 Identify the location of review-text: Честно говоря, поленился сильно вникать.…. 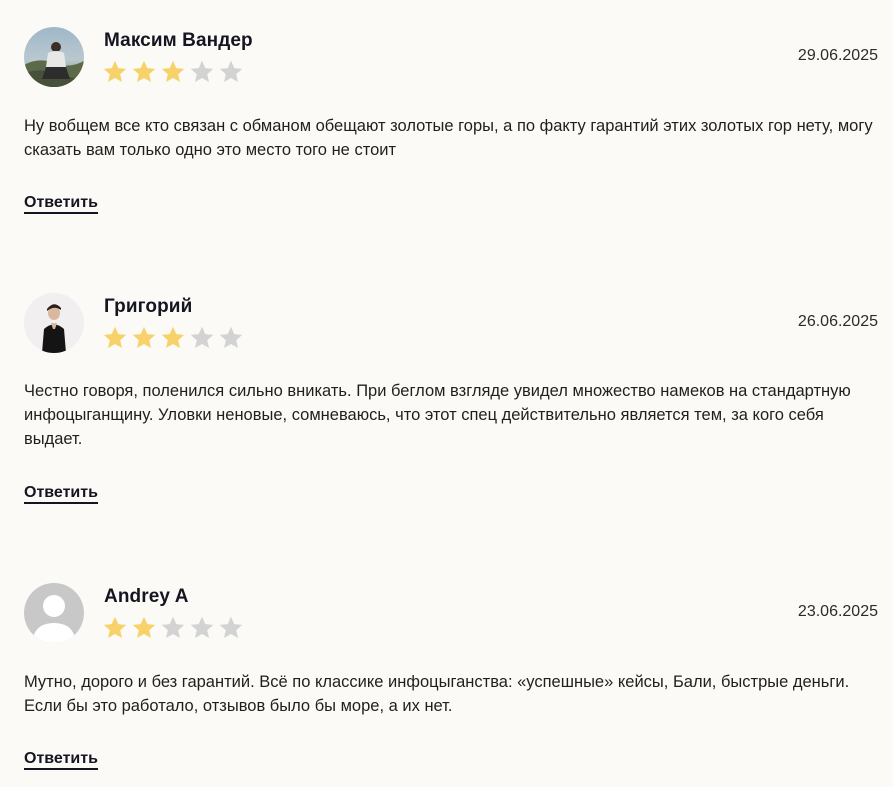
(437, 415).